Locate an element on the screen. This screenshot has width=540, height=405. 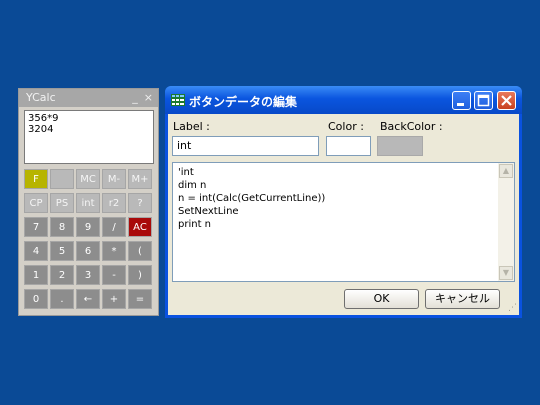
calc-key is located at coordinates (62, 179).